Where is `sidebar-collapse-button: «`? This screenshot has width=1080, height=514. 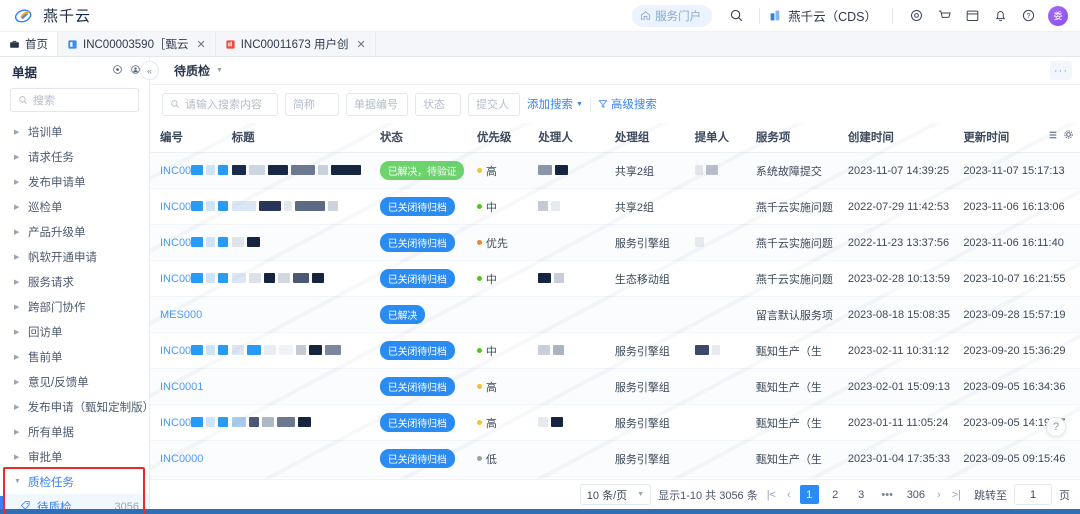
sidebar-collapse-button: « is located at coordinates (149, 70).